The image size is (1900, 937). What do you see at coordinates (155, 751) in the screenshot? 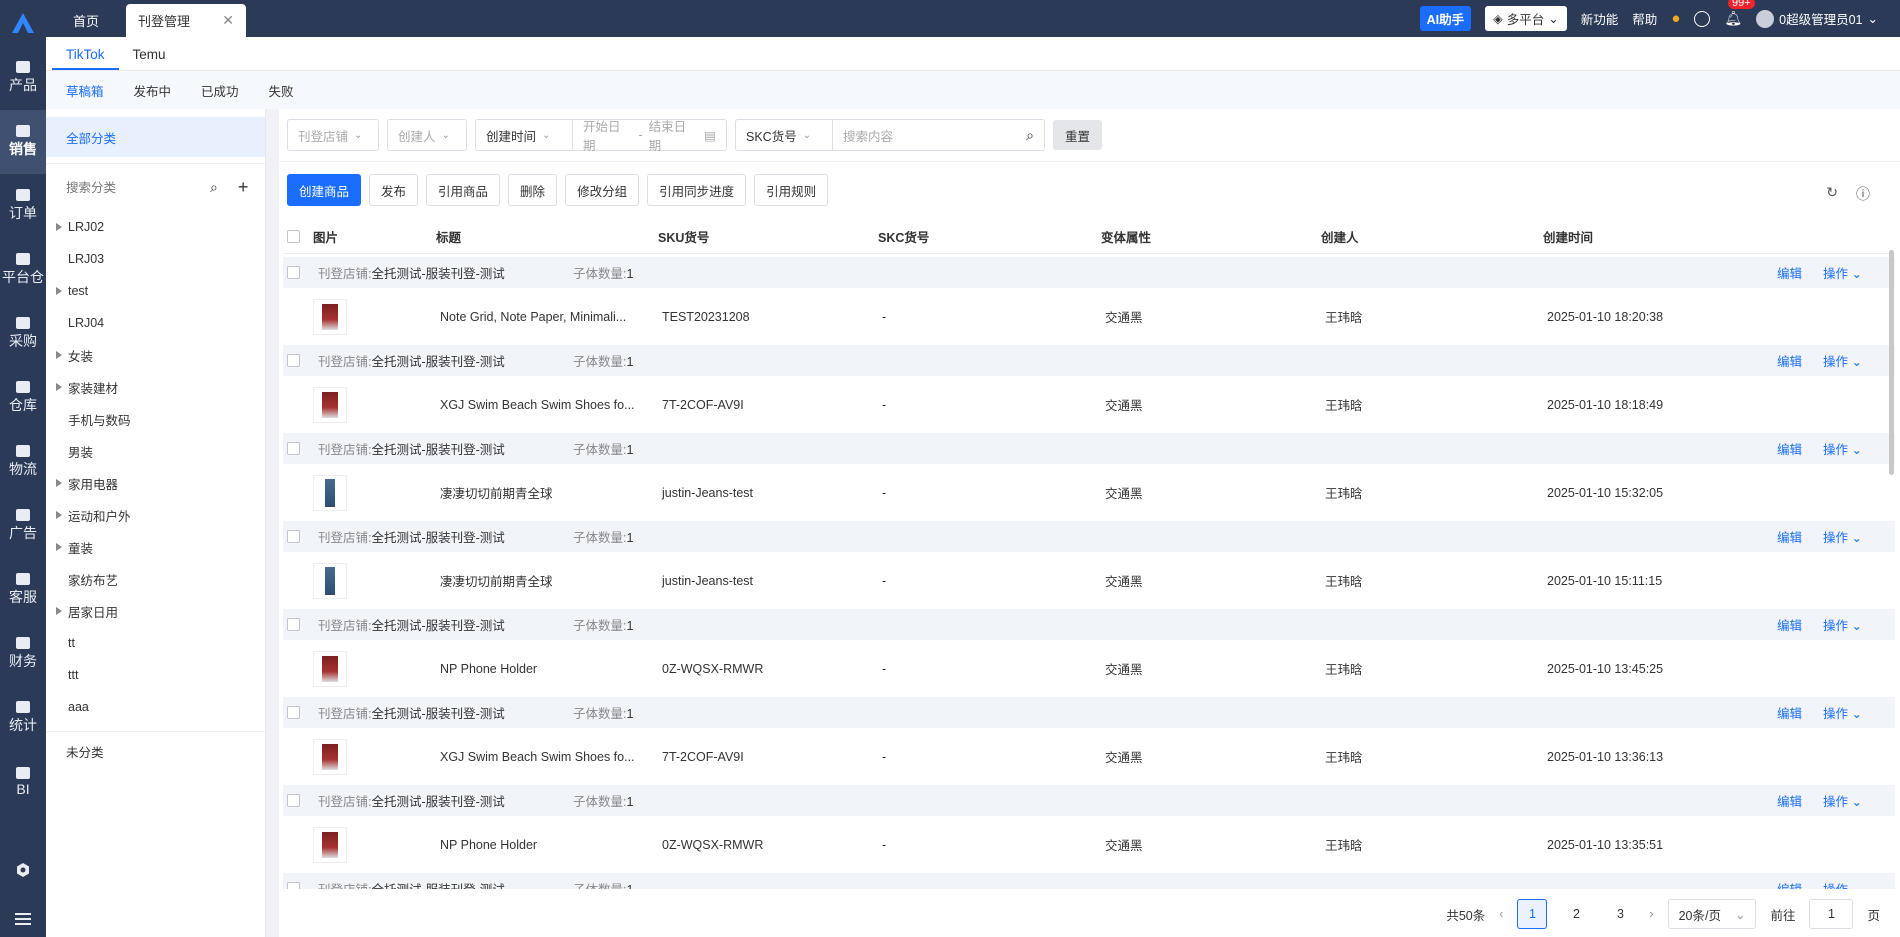
I see `category-uncategorized: 未分类` at bounding box center [155, 751].